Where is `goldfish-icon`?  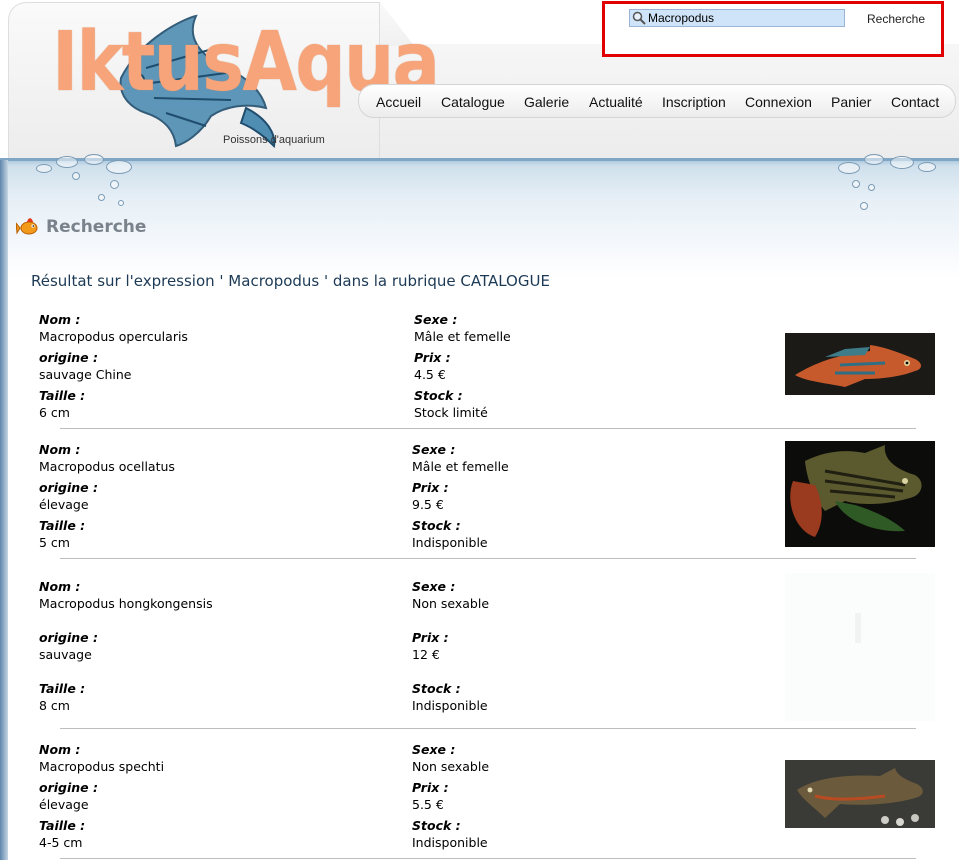 goldfish-icon is located at coordinates (27, 226).